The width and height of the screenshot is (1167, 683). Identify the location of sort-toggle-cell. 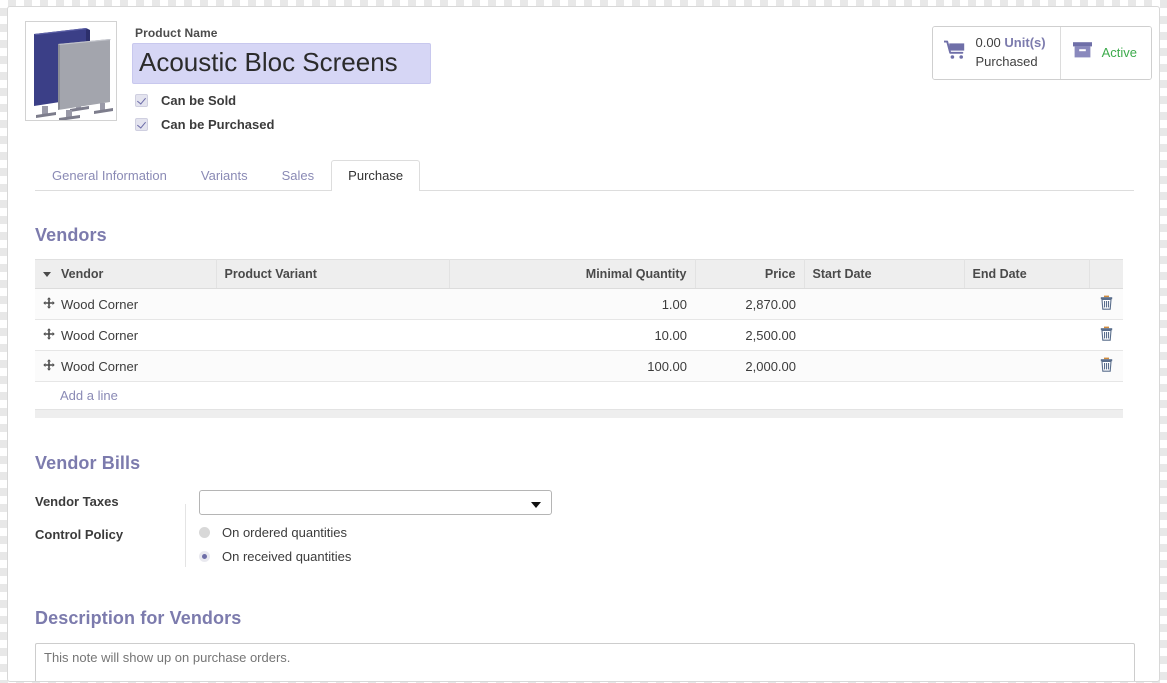
(48, 274).